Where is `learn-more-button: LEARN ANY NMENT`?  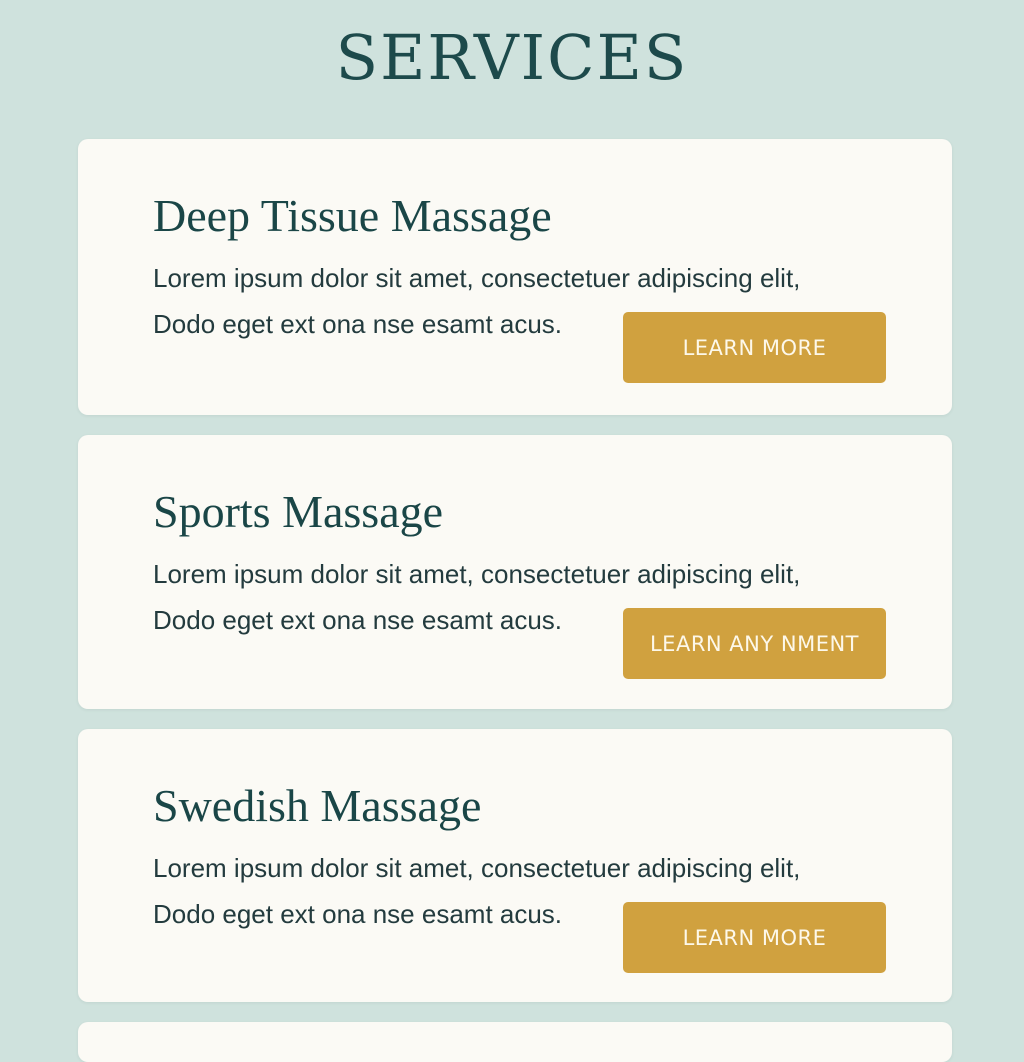
learn-more-button: LEARN ANY NMENT is located at coordinates (754, 643).